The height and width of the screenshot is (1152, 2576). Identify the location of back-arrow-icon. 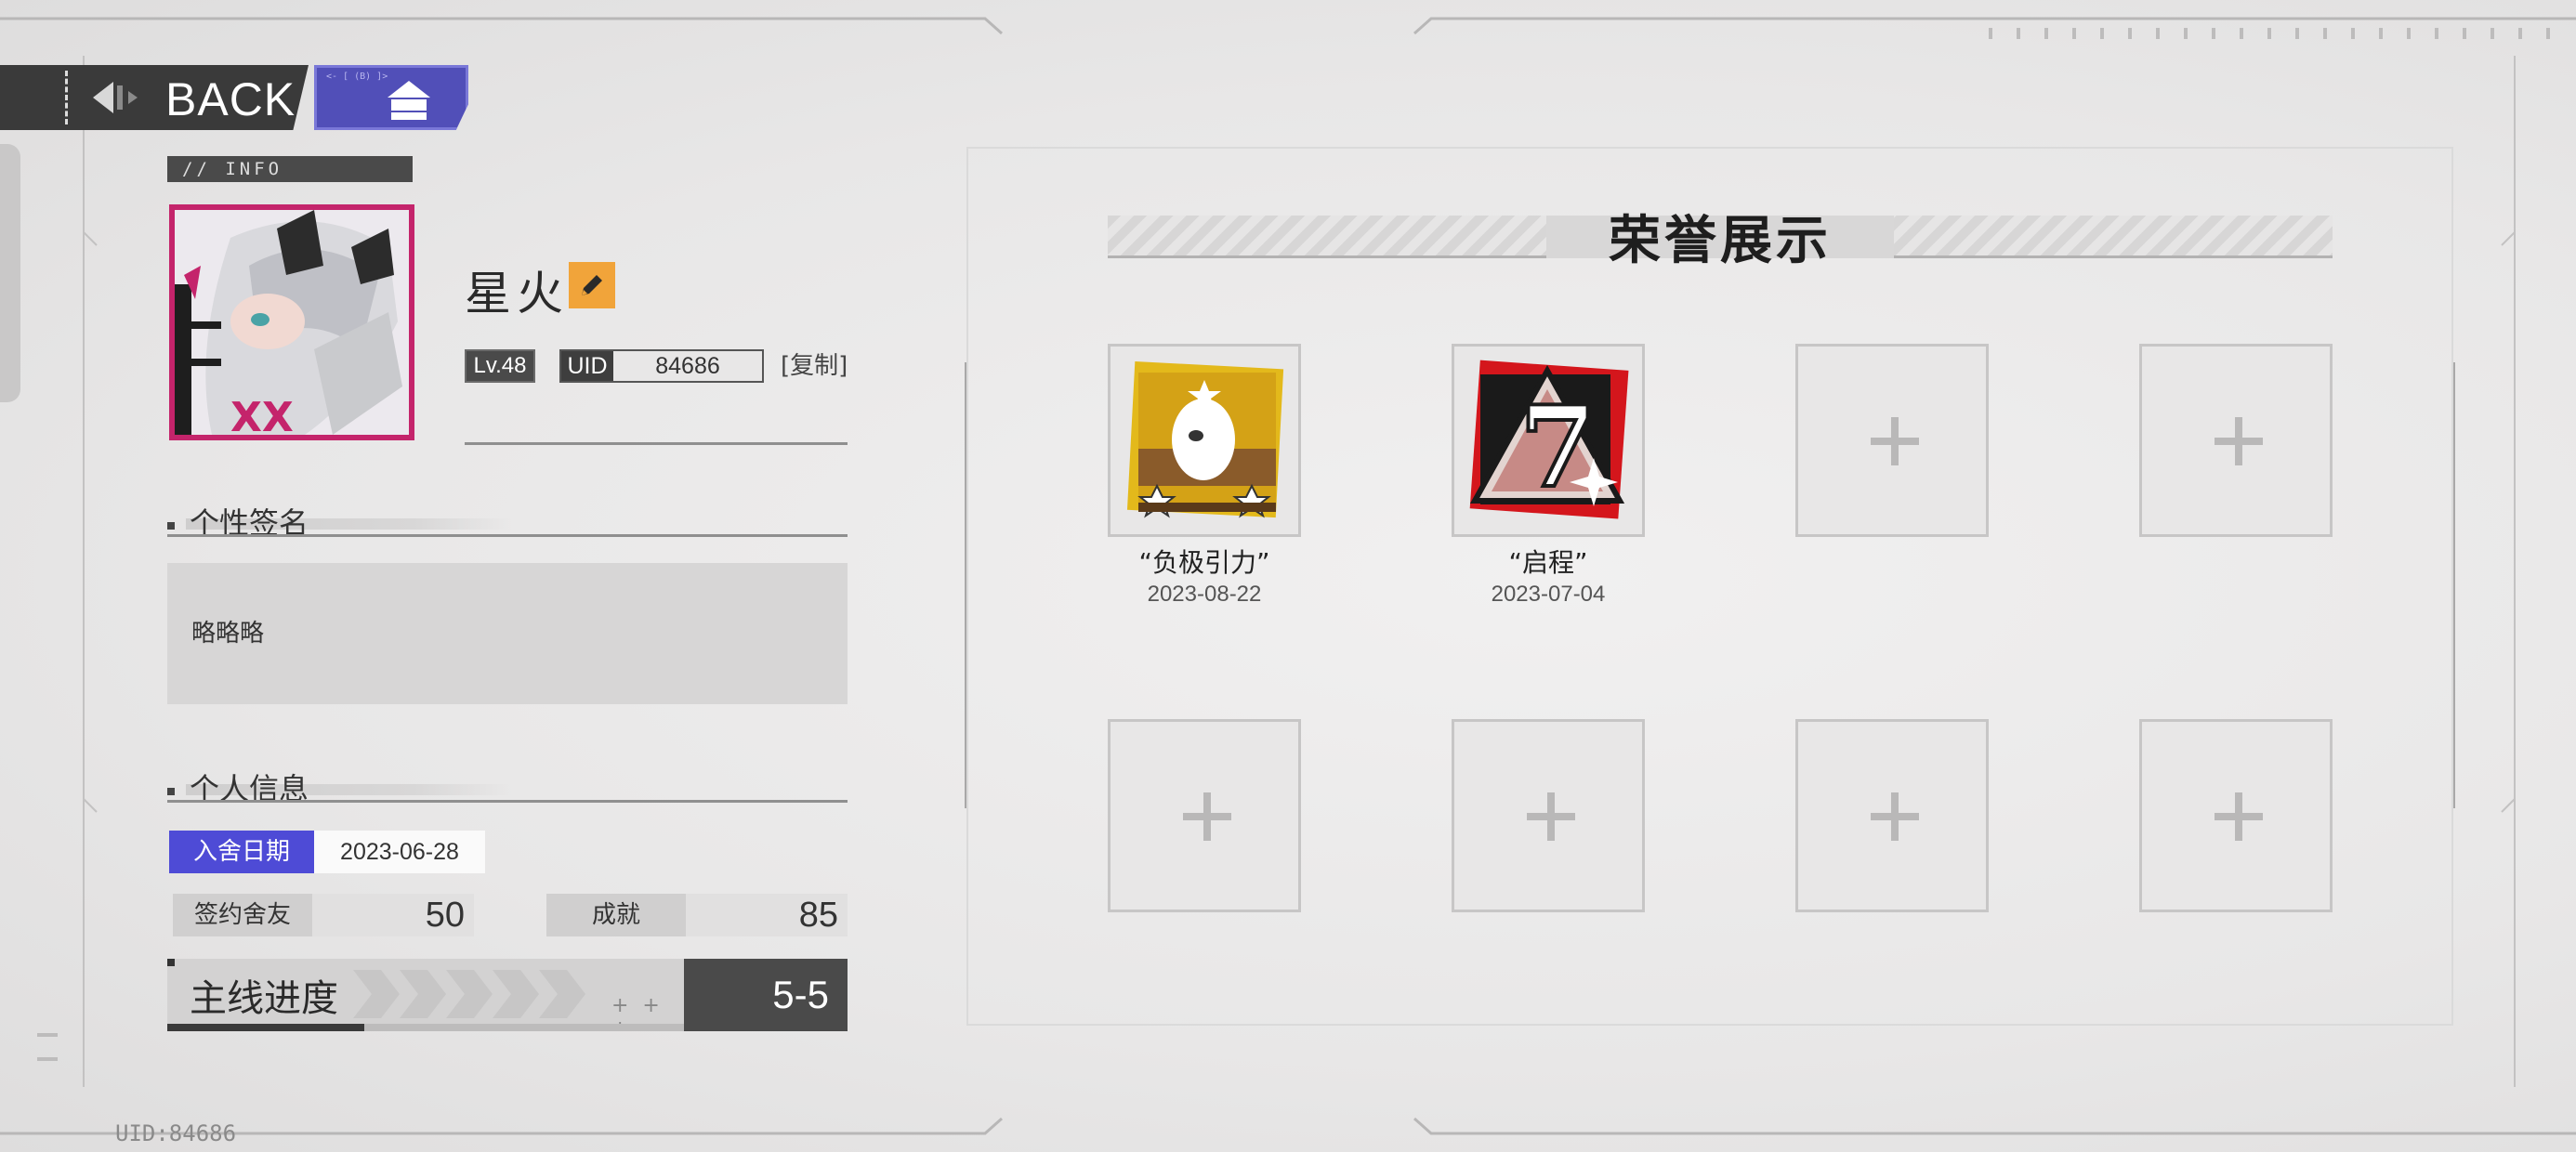
(115, 97).